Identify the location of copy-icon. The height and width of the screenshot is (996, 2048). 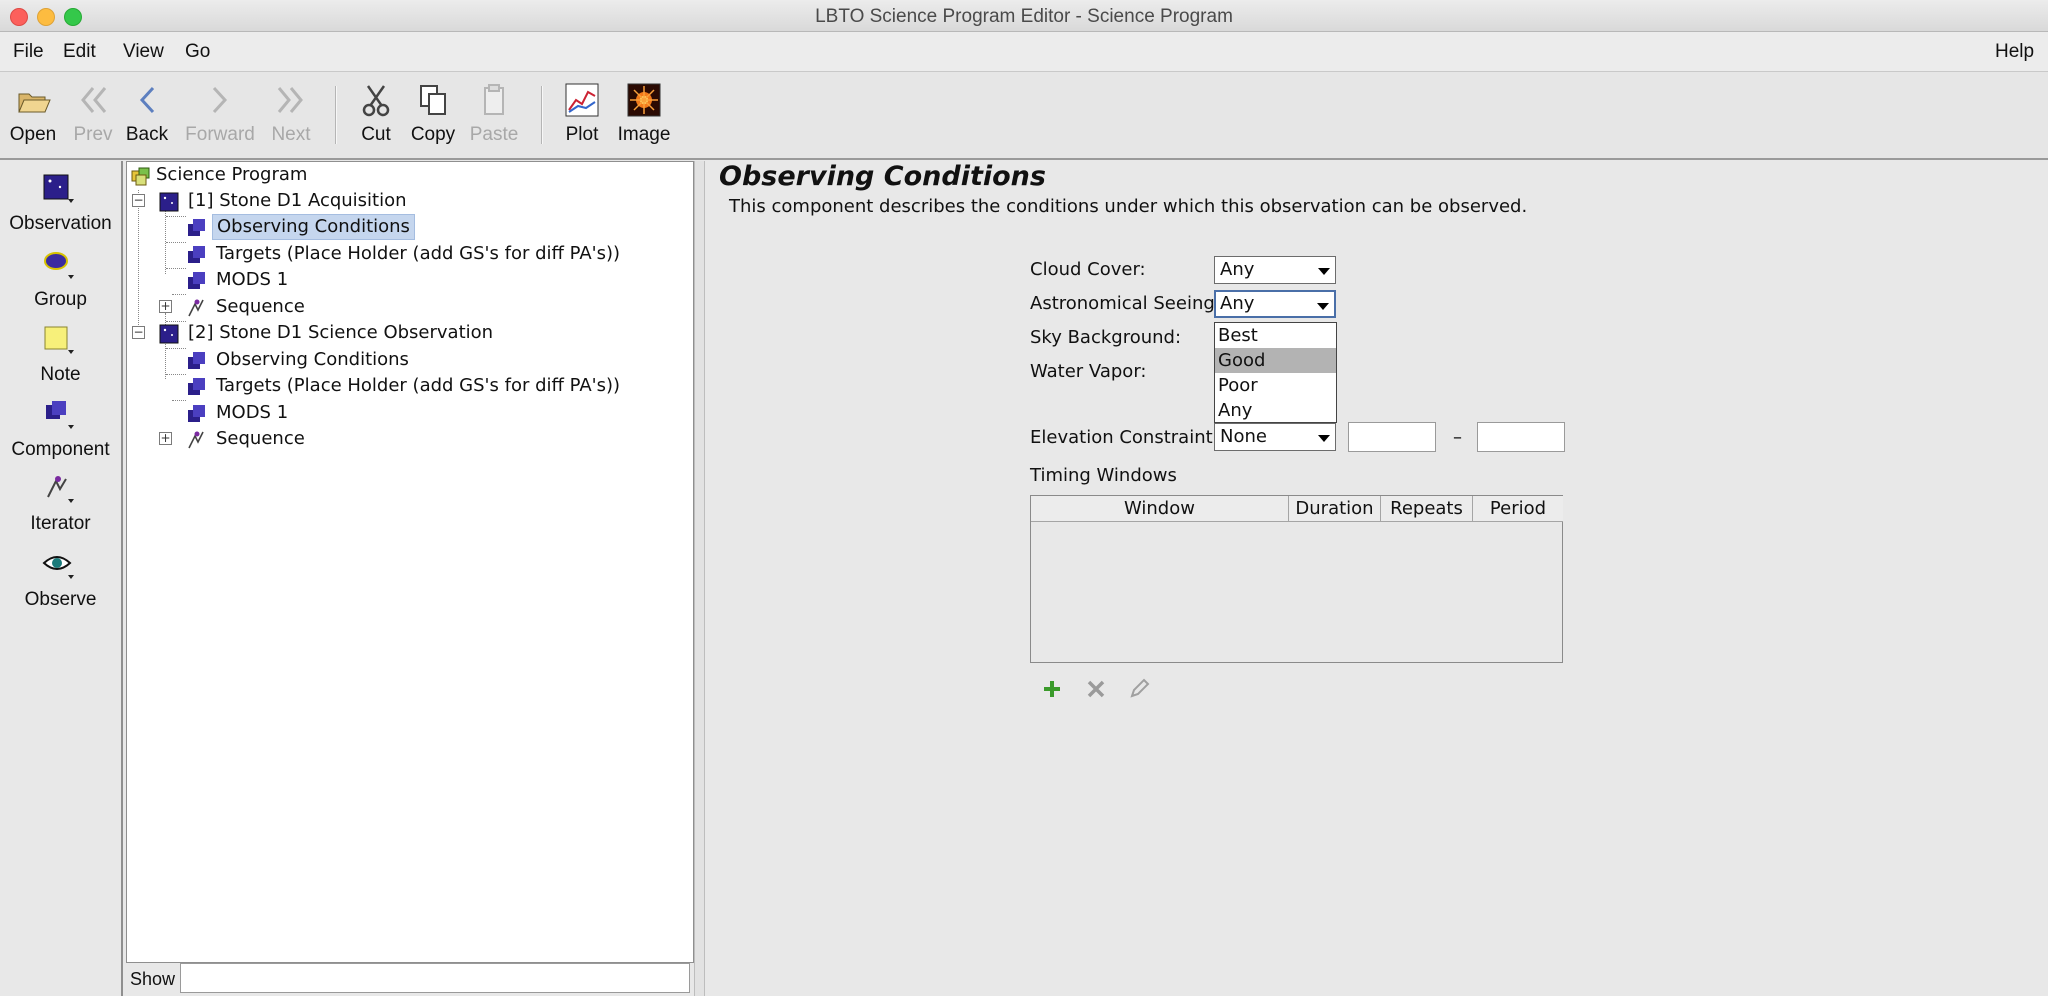
(433, 100).